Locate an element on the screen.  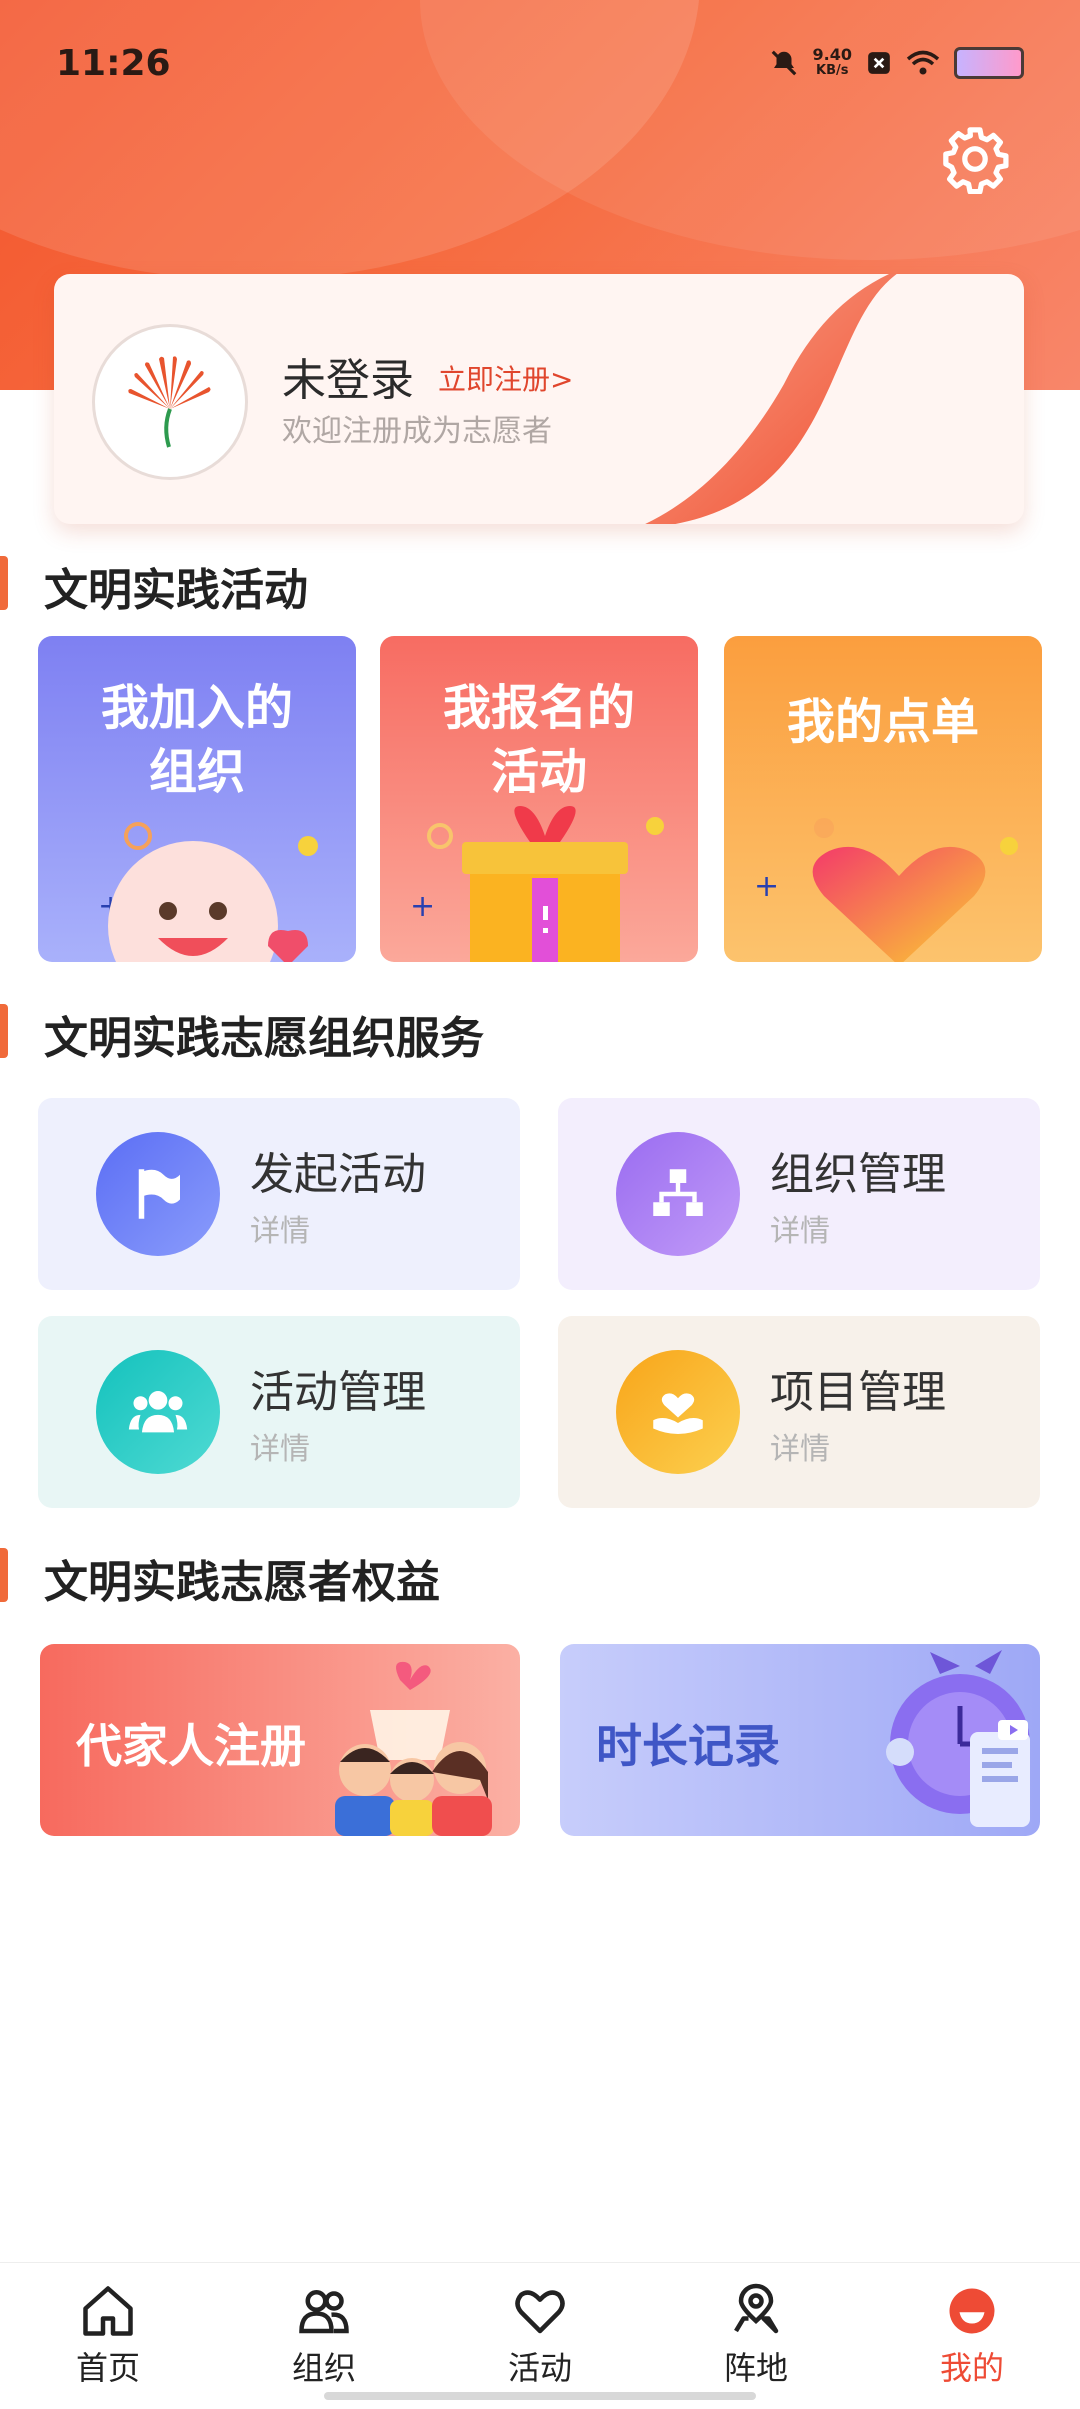
tab-activities: 活动 is located at coordinates (540, 2336).